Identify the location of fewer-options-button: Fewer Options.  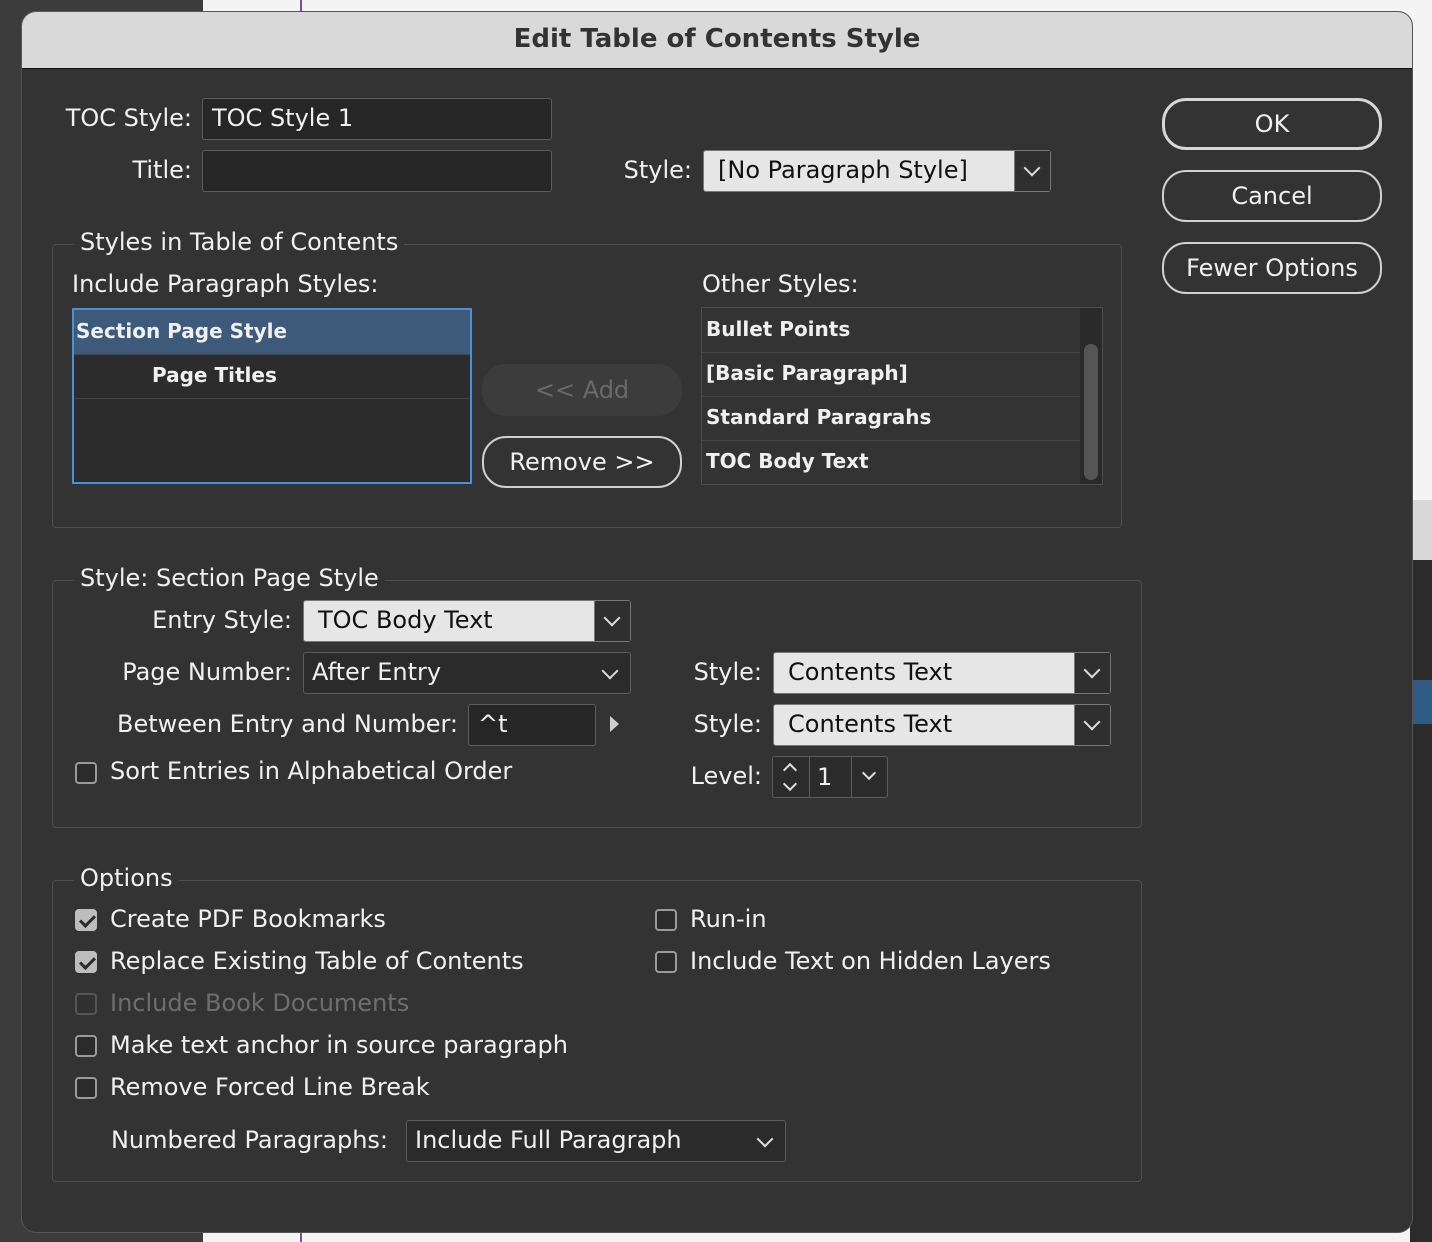
(1272, 268).